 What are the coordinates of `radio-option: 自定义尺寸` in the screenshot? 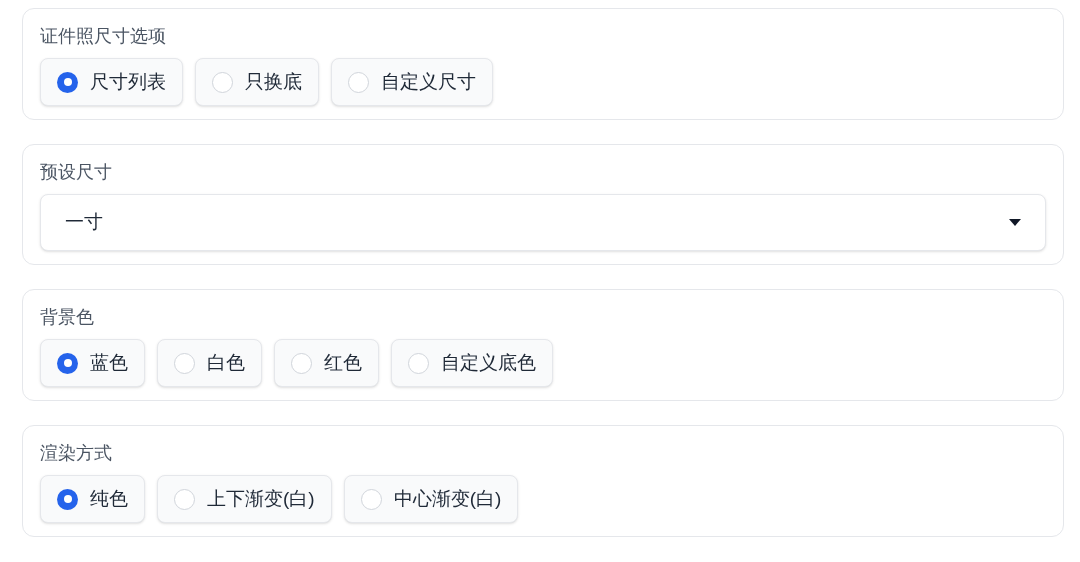 It's located at (412, 82).